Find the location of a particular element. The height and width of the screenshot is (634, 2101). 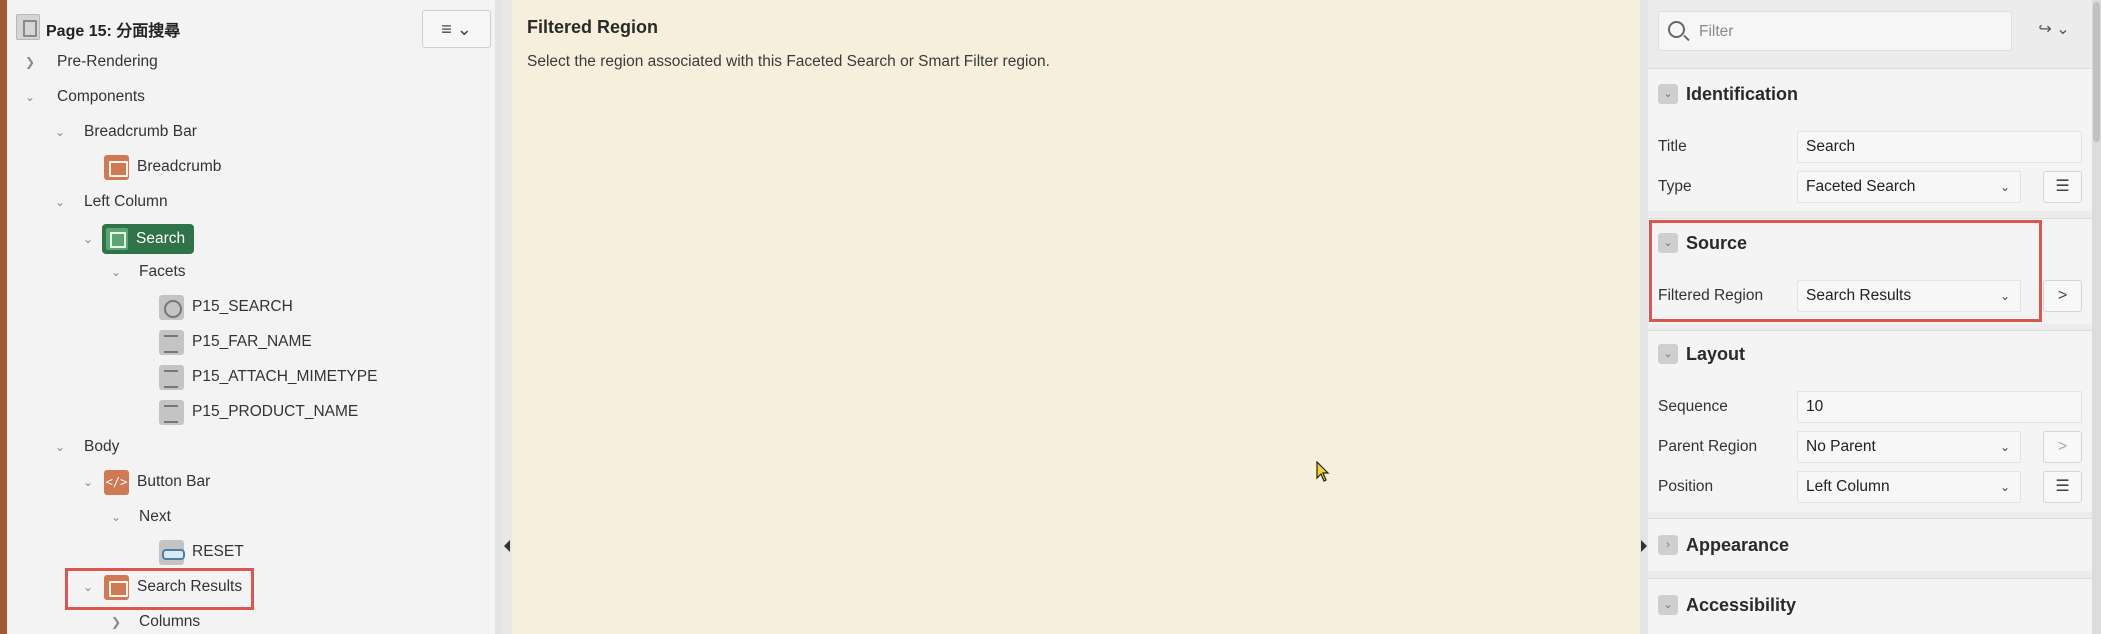

tree-node-p15-far-name: P15_FAR_NAME is located at coordinates (165, 342).